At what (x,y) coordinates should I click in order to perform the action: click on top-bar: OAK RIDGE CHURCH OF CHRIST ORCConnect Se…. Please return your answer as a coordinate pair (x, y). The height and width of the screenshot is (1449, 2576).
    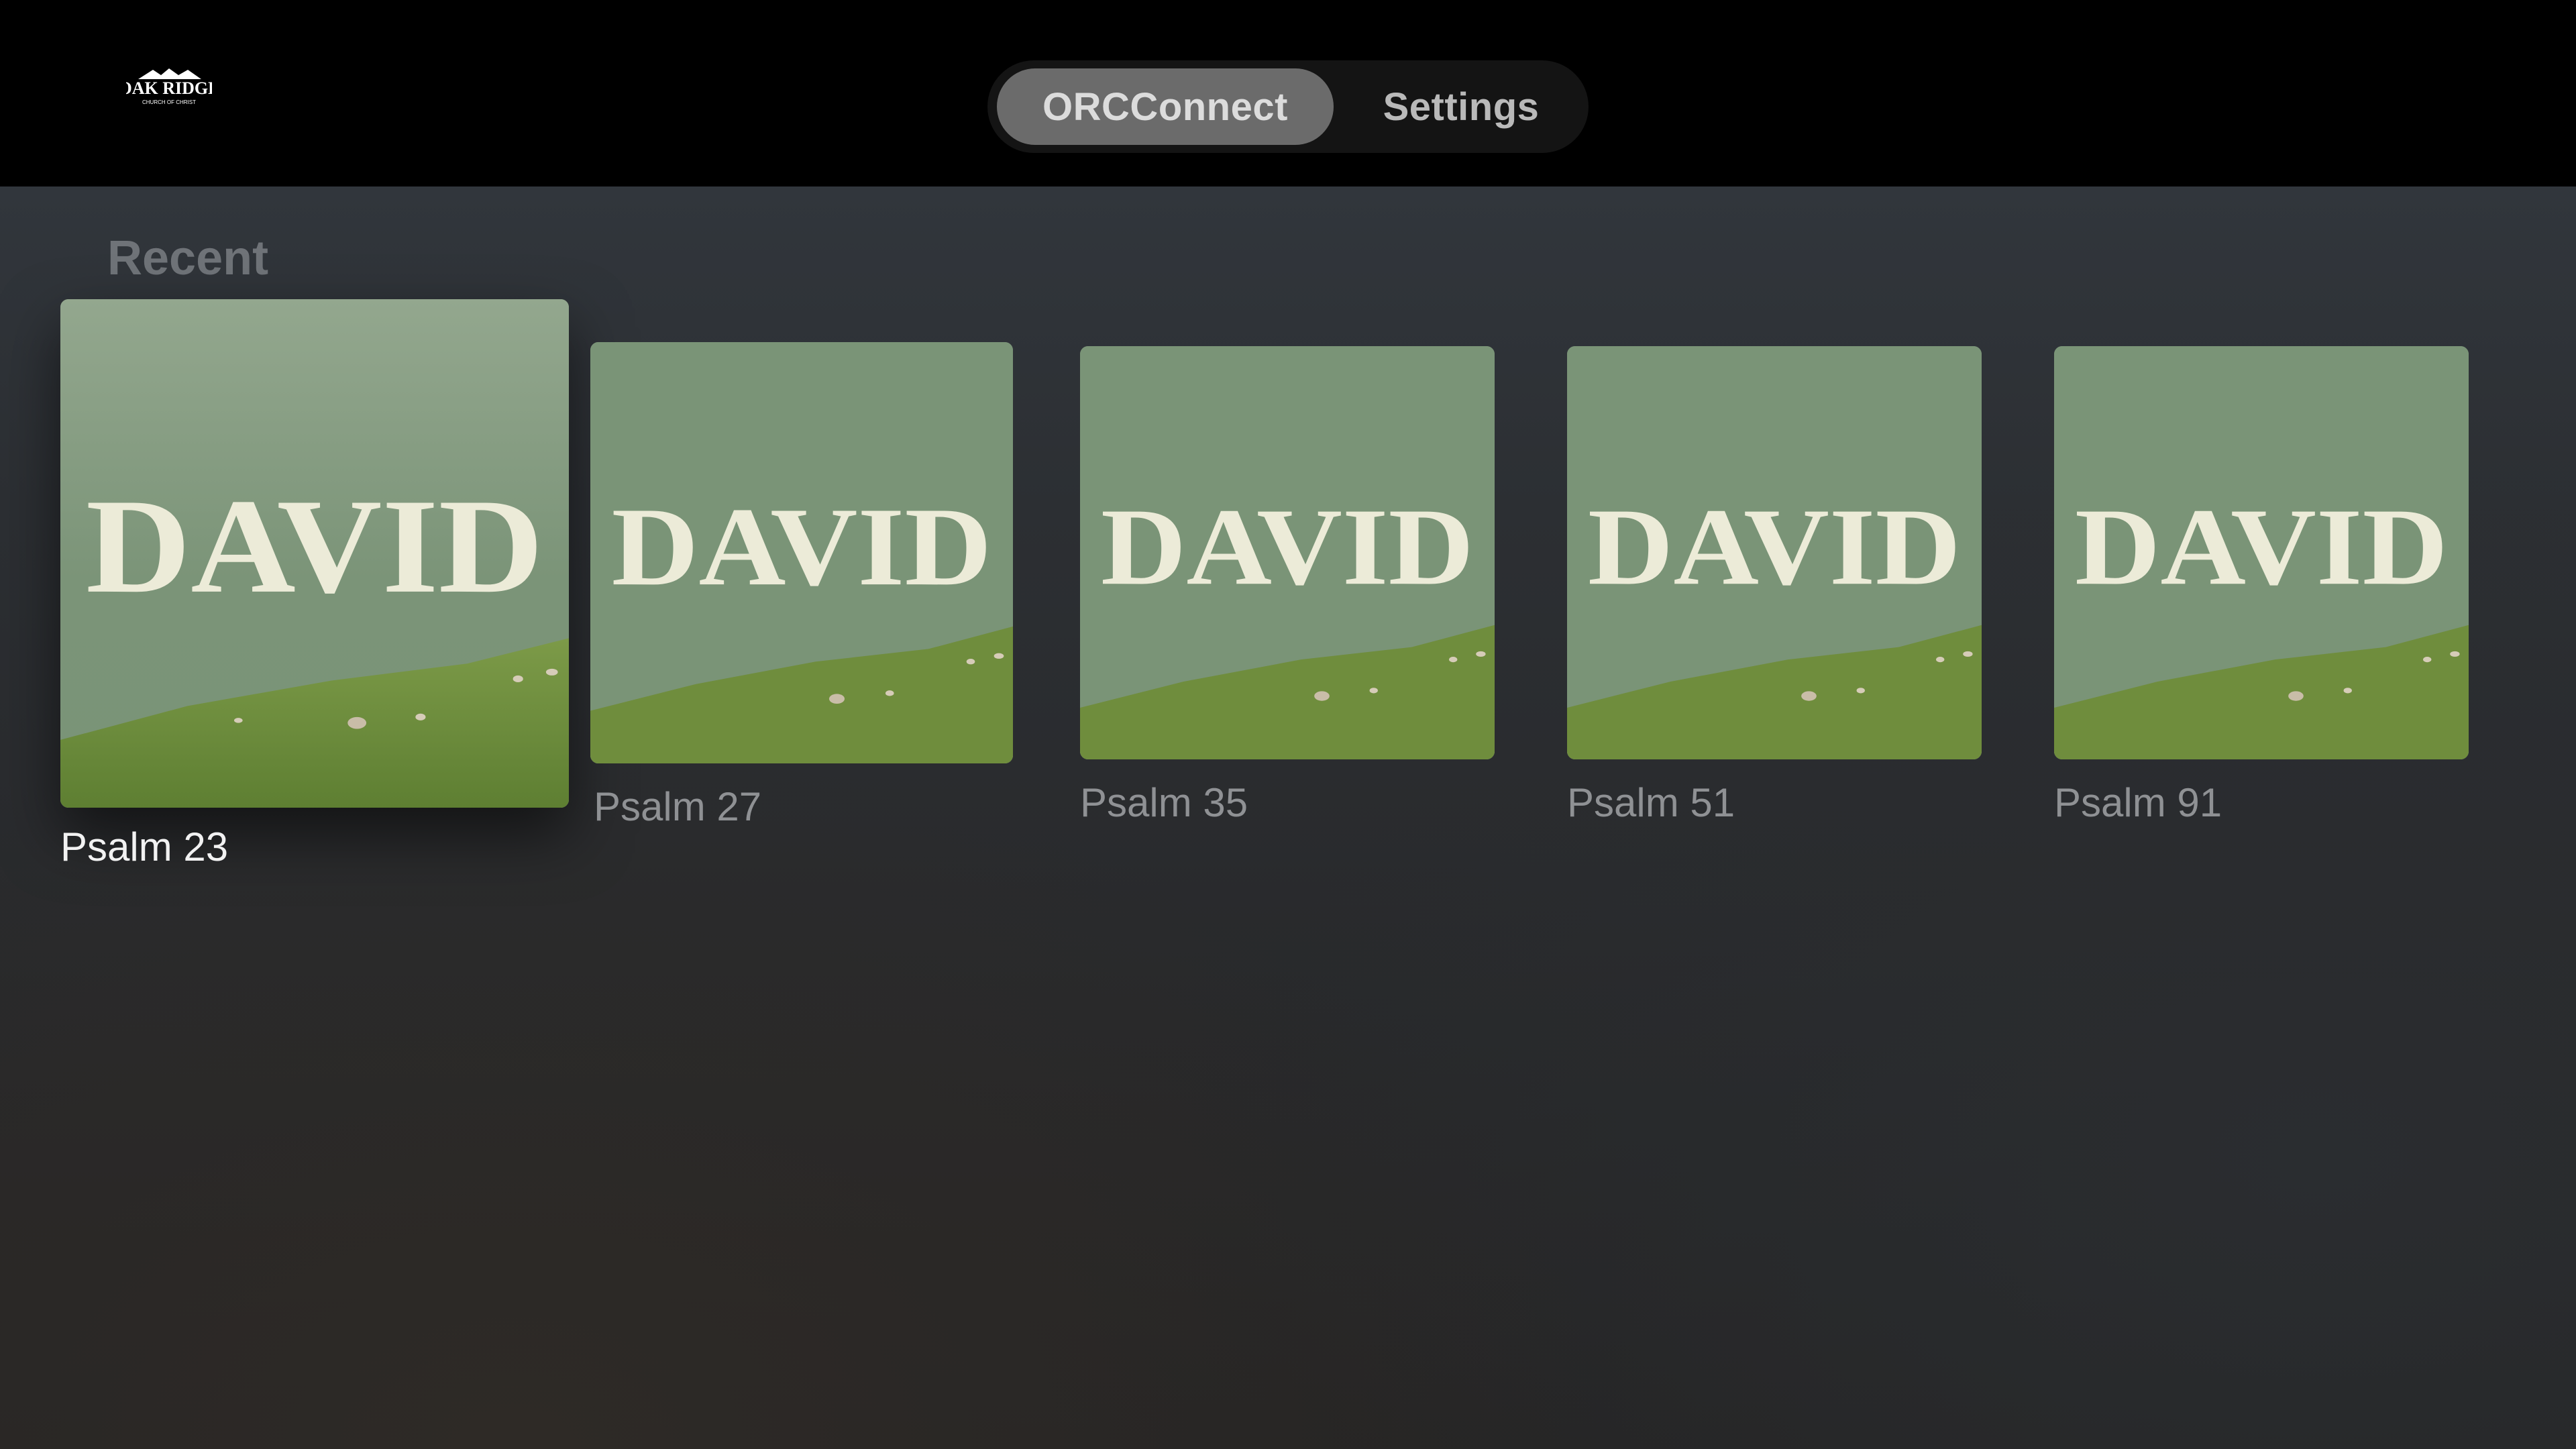
    Looking at the image, I should click on (1288, 93).